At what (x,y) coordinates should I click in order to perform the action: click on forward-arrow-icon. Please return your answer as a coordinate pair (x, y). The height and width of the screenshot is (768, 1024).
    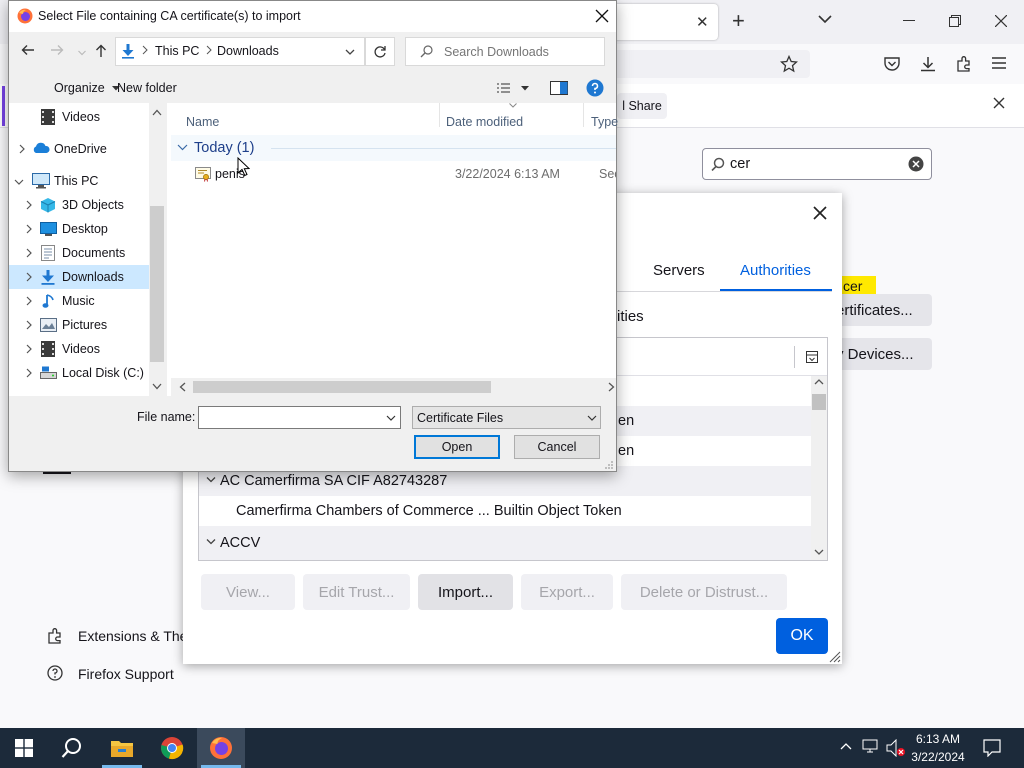
    Looking at the image, I should click on (57, 50).